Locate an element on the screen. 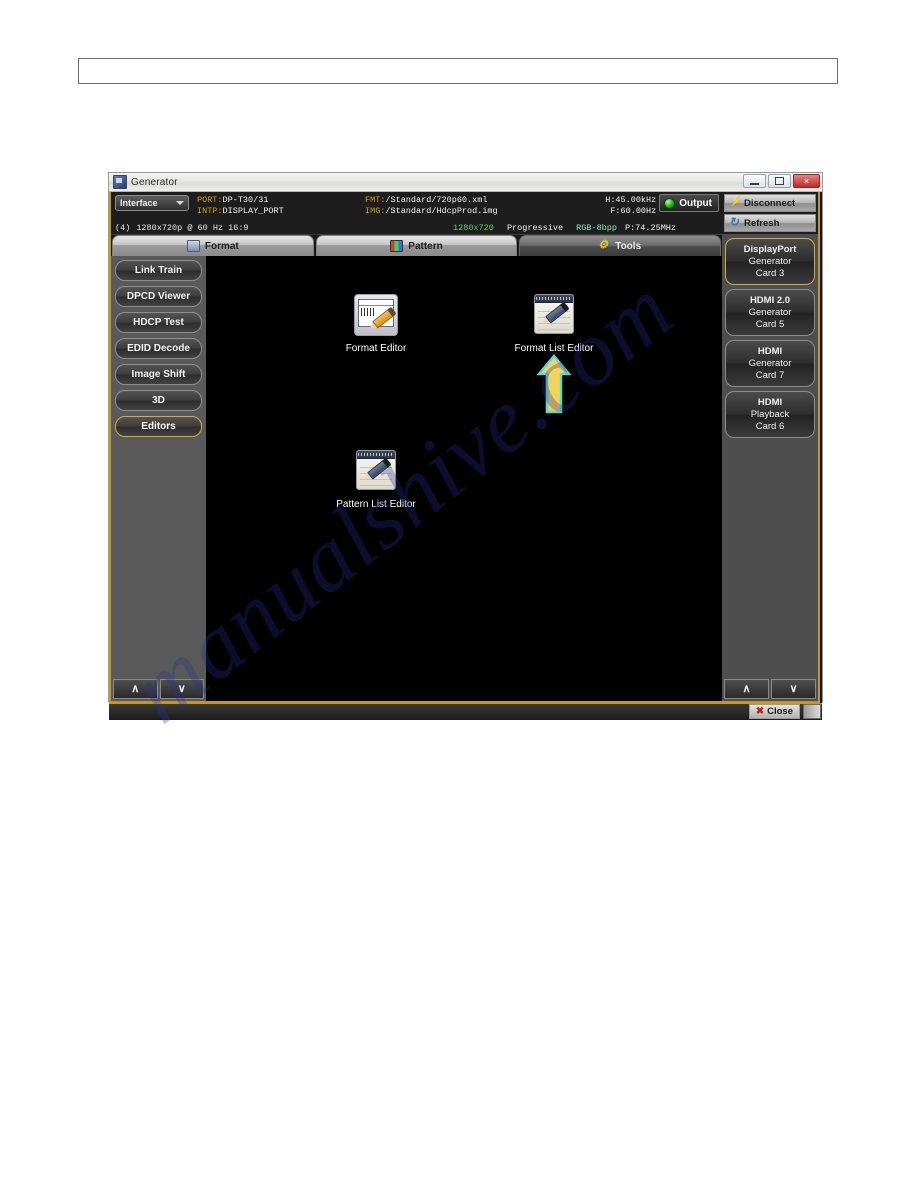  color-bars-icon is located at coordinates (397, 246).